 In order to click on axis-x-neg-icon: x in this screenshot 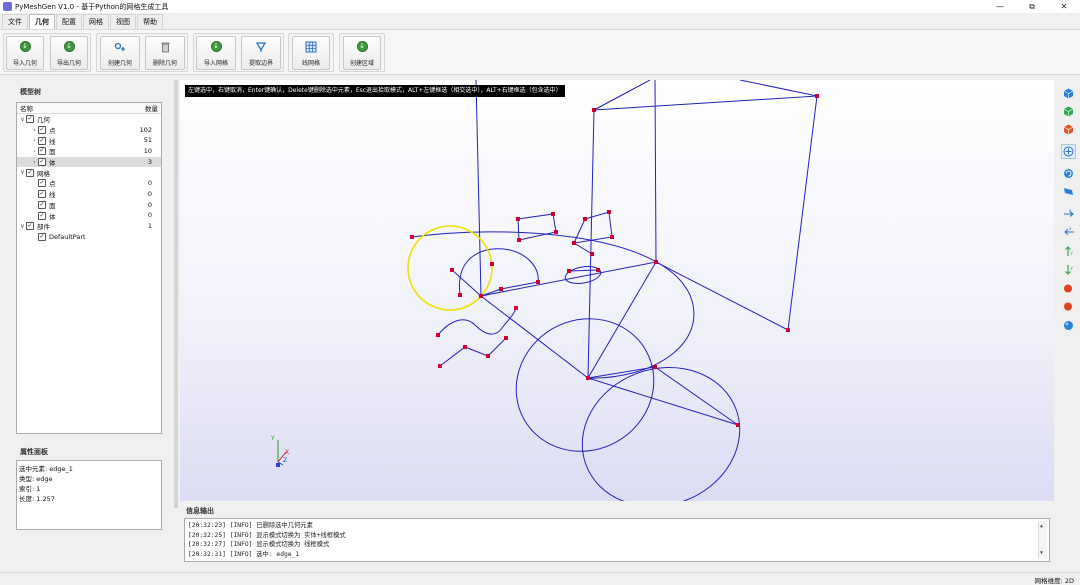, I will do `click(1068, 231)`.